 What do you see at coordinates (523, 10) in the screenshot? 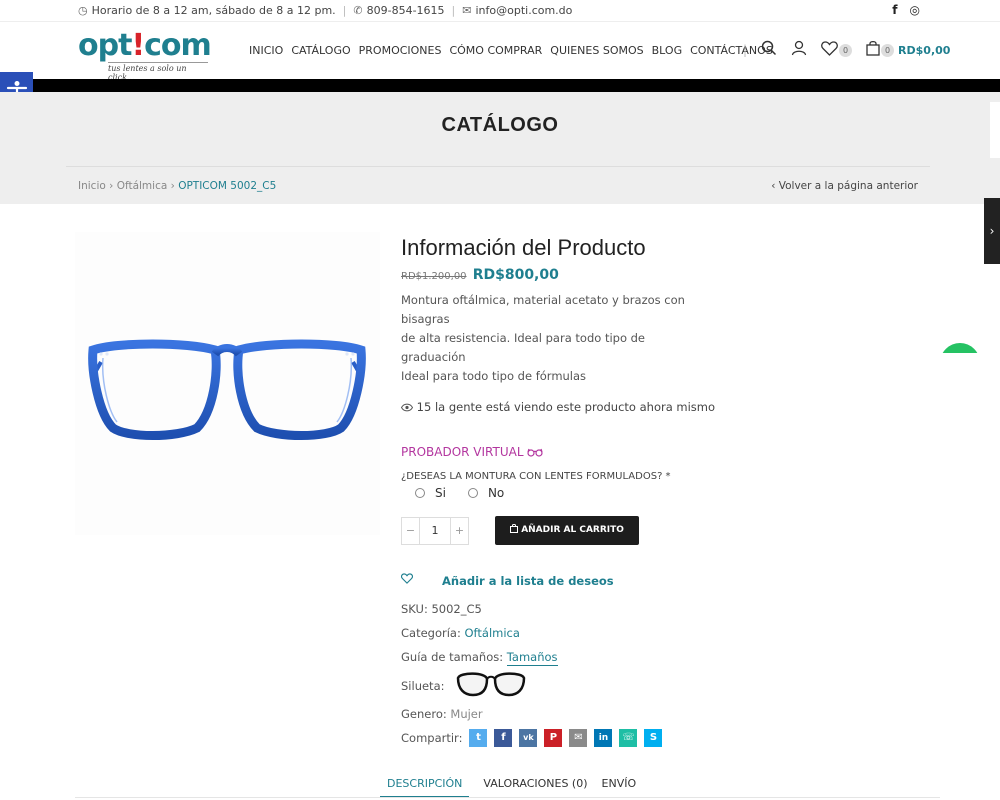
I see `email-link: info@opti.com.do` at bounding box center [523, 10].